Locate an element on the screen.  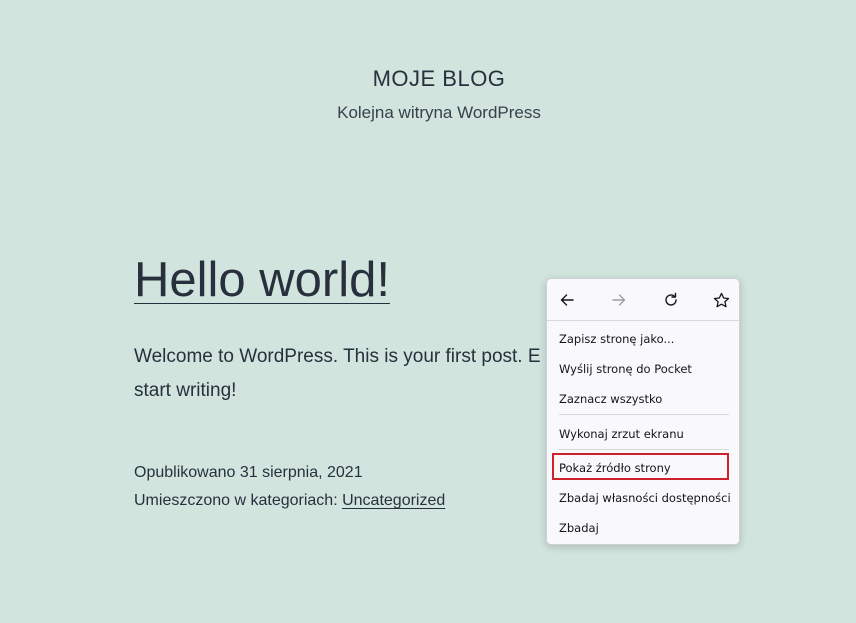
forward-arrow-icon is located at coordinates (619, 300).